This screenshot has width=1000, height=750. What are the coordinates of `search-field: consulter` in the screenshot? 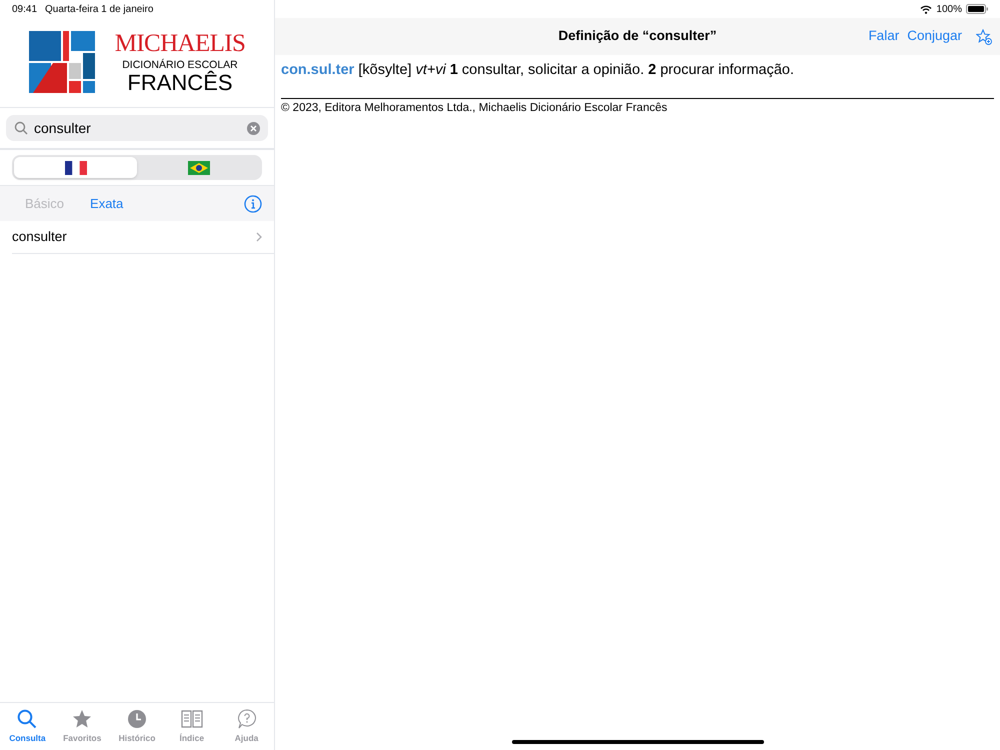 It's located at (137, 128).